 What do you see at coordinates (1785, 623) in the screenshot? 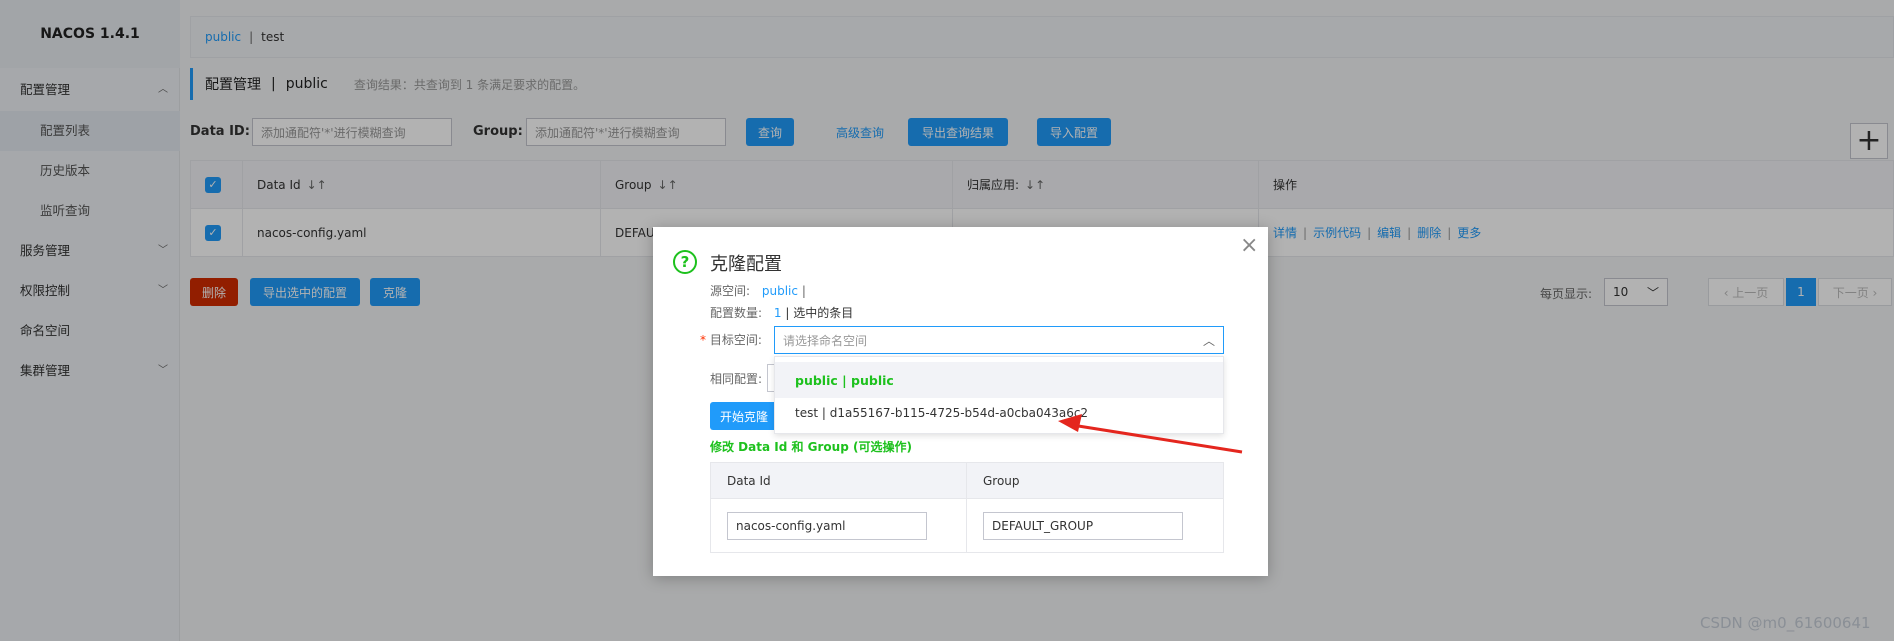
I see `watermark: CSDN @m0_61600641` at bounding box center [1785, 623].